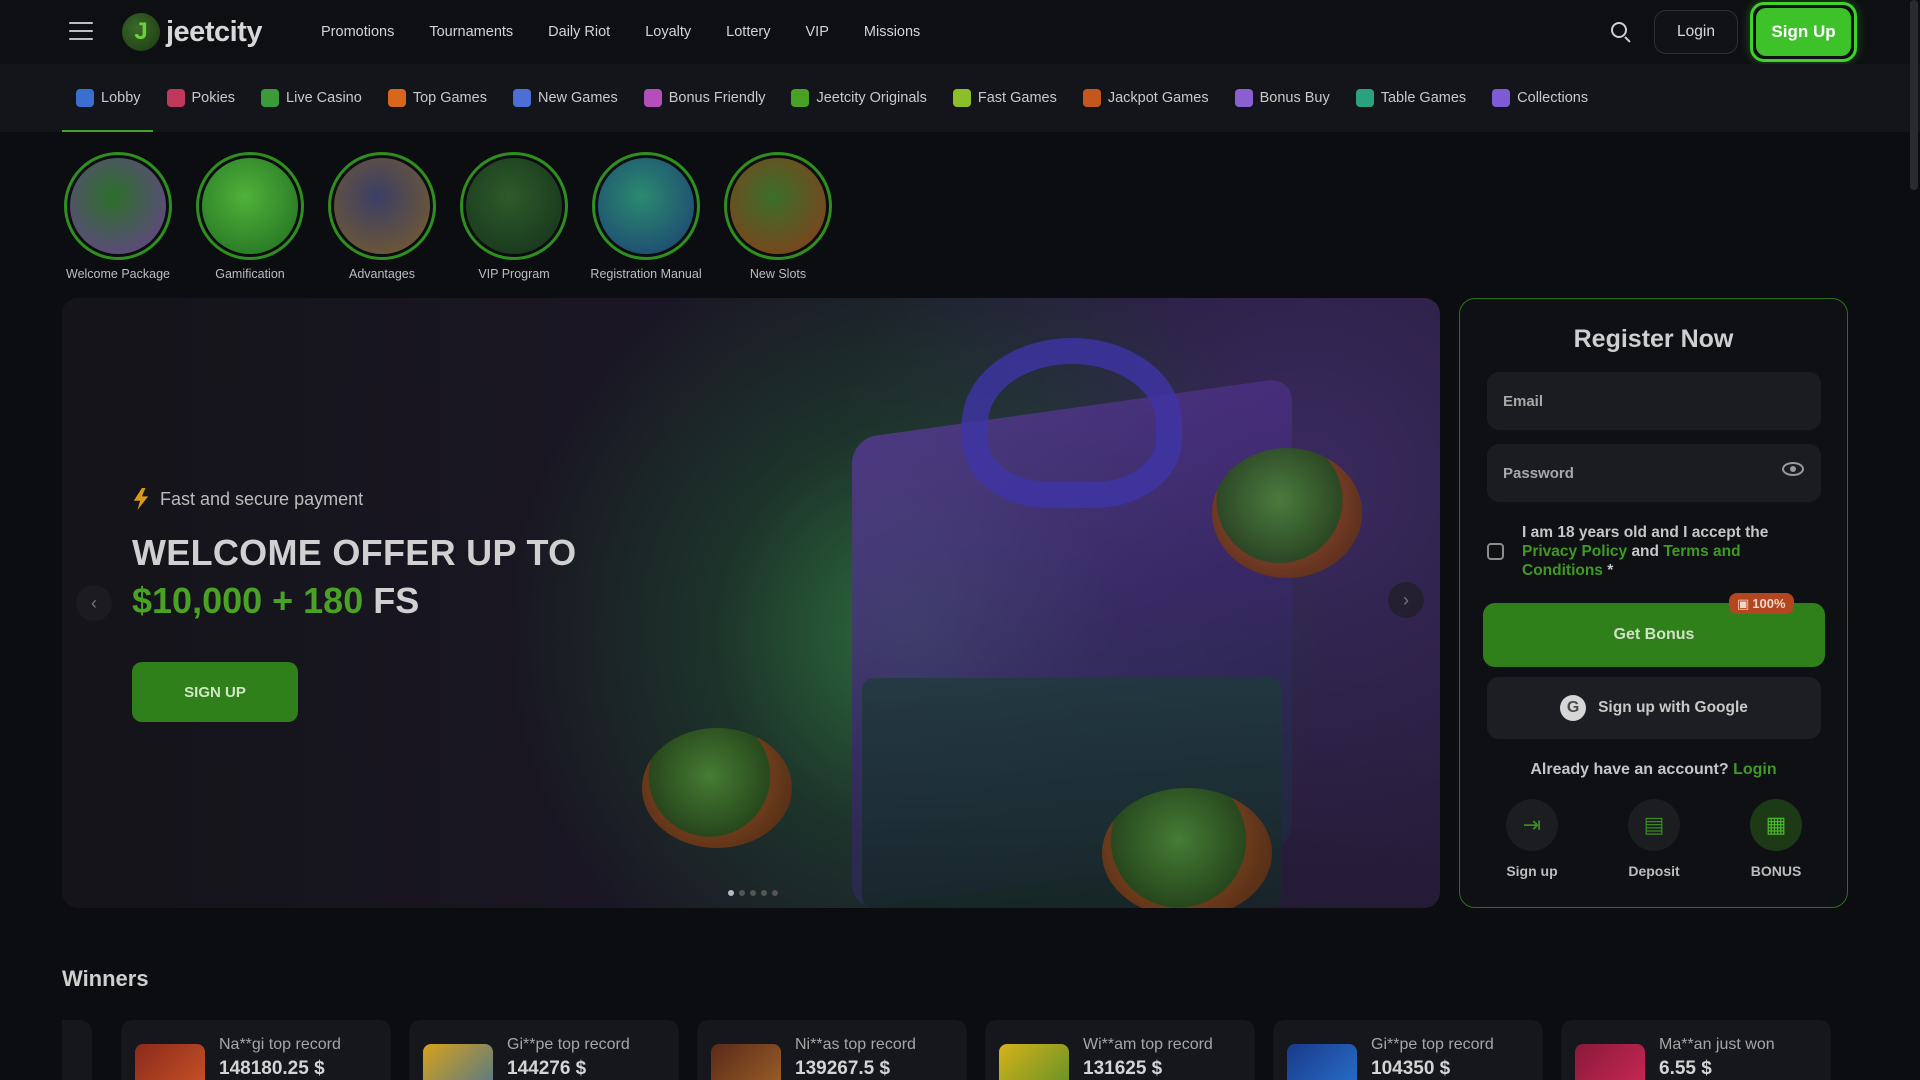 The height and width of the screenshot is (1080, 1920). What do you see at coordinates (262, 498) in the screenshot?
I see `hero-subtitle-text: Fast and secure payment` at bounding box center [262, 498].